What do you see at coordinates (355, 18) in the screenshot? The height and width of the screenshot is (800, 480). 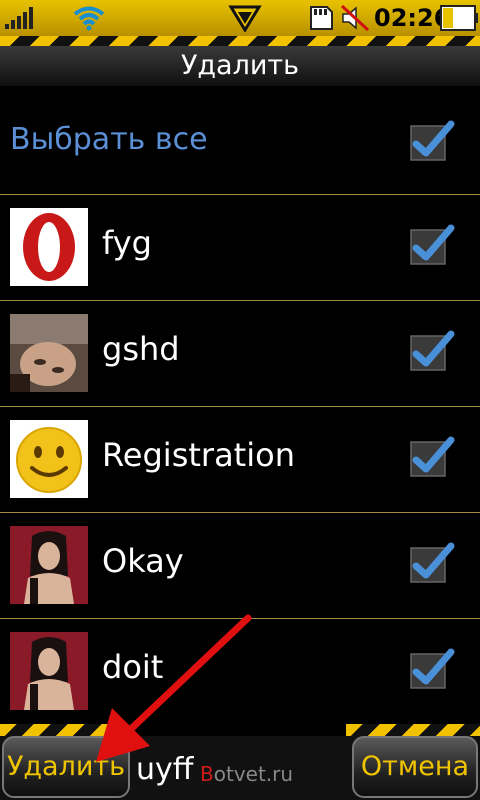 I see `muted-speaker-icon` at bounding box center [355, 18].